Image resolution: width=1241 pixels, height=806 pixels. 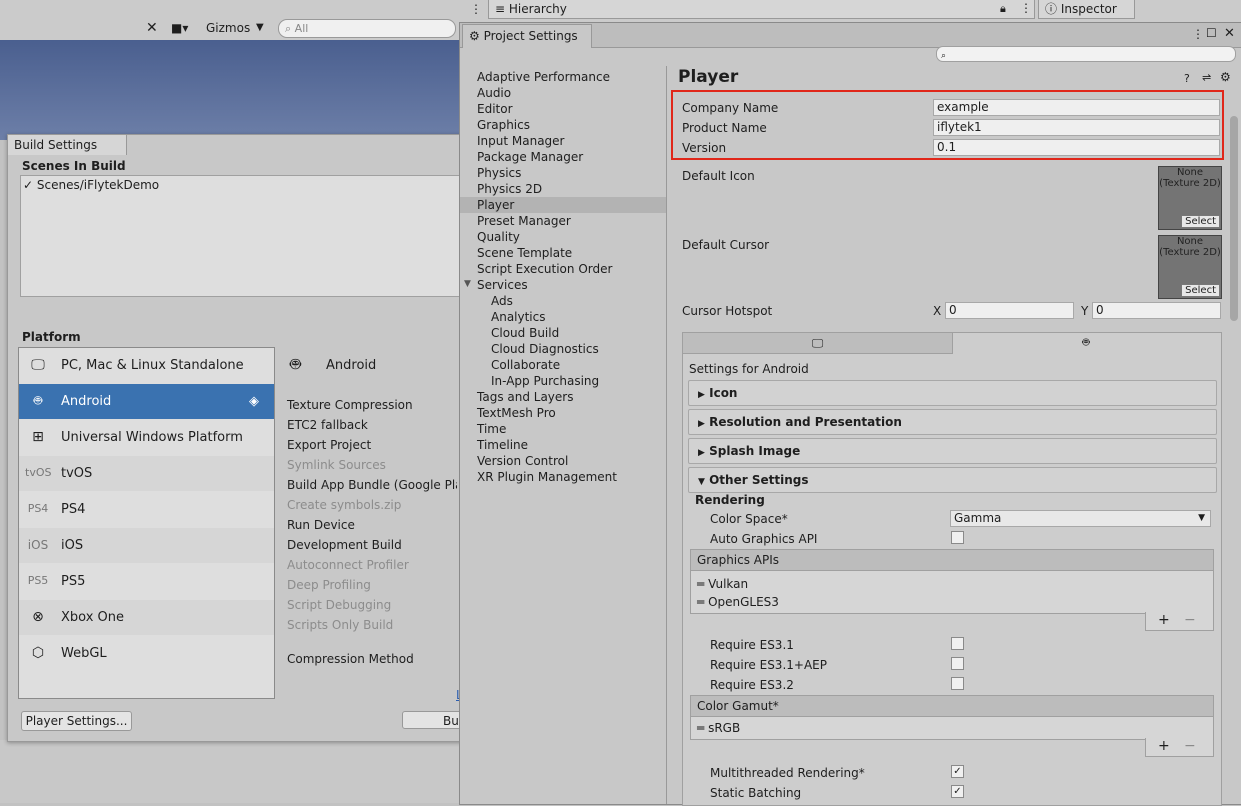 I want to click on require-es32-checkbox, so click(x=957, y=683).